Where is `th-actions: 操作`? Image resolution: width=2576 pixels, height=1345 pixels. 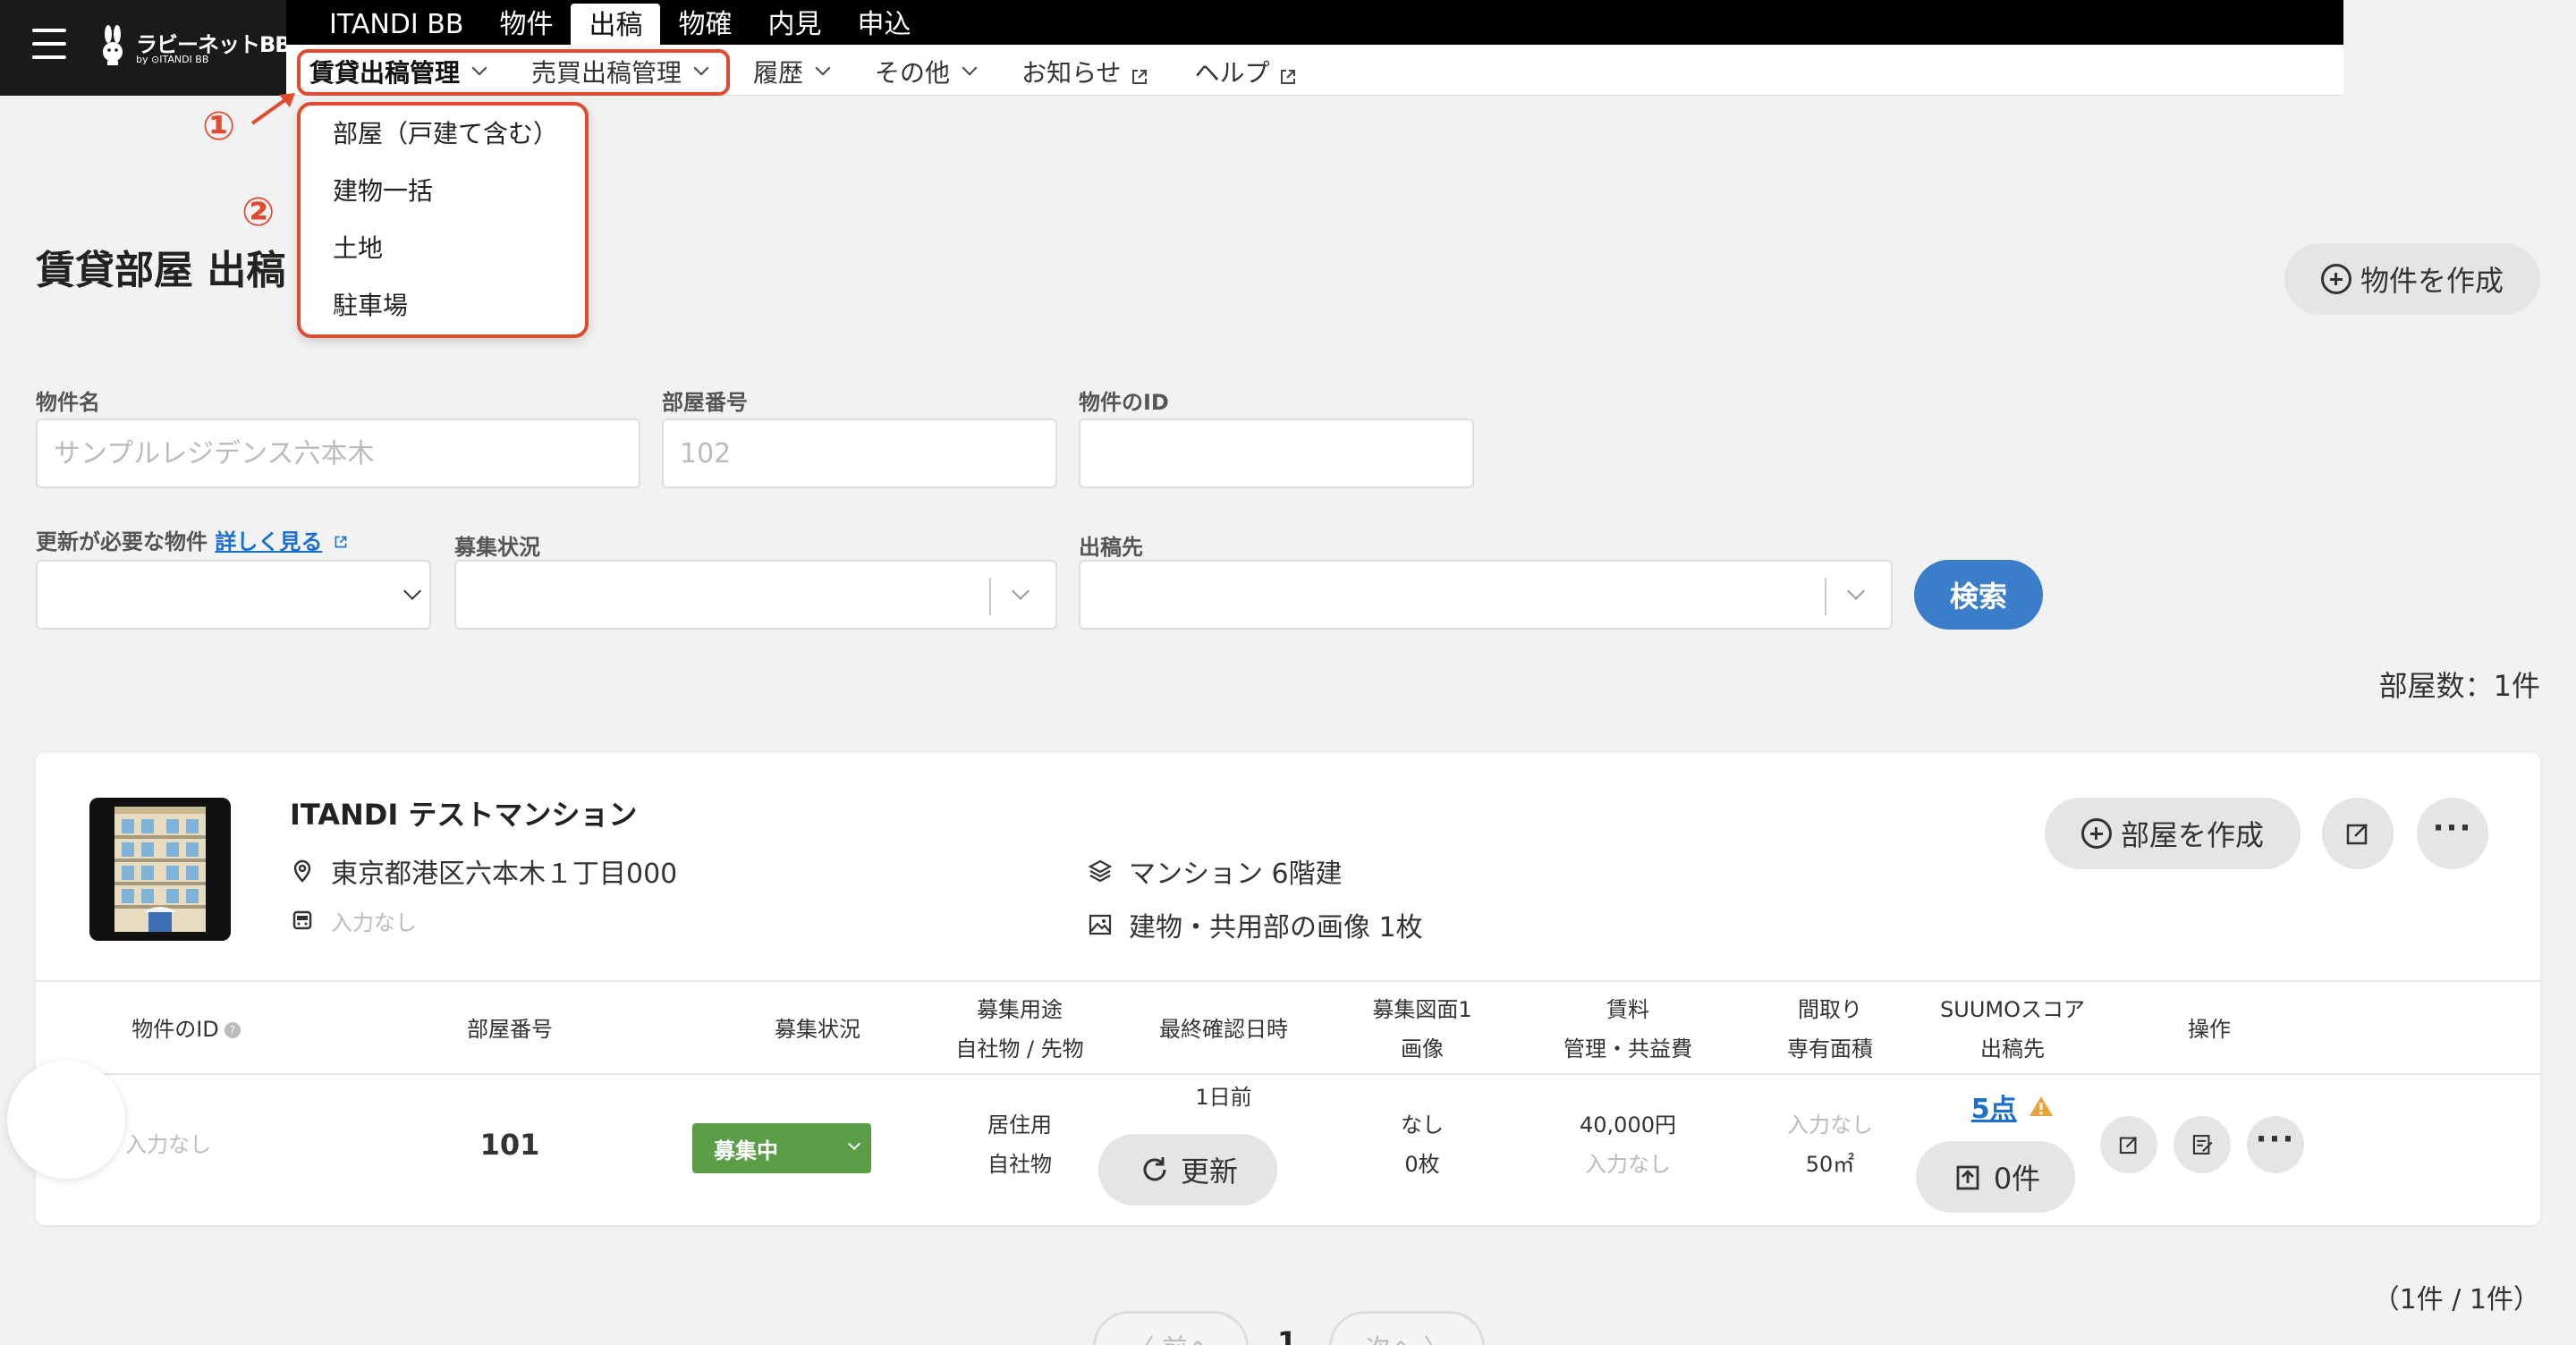
th-actions: 操作 is located at coordinates (2209, 1029).